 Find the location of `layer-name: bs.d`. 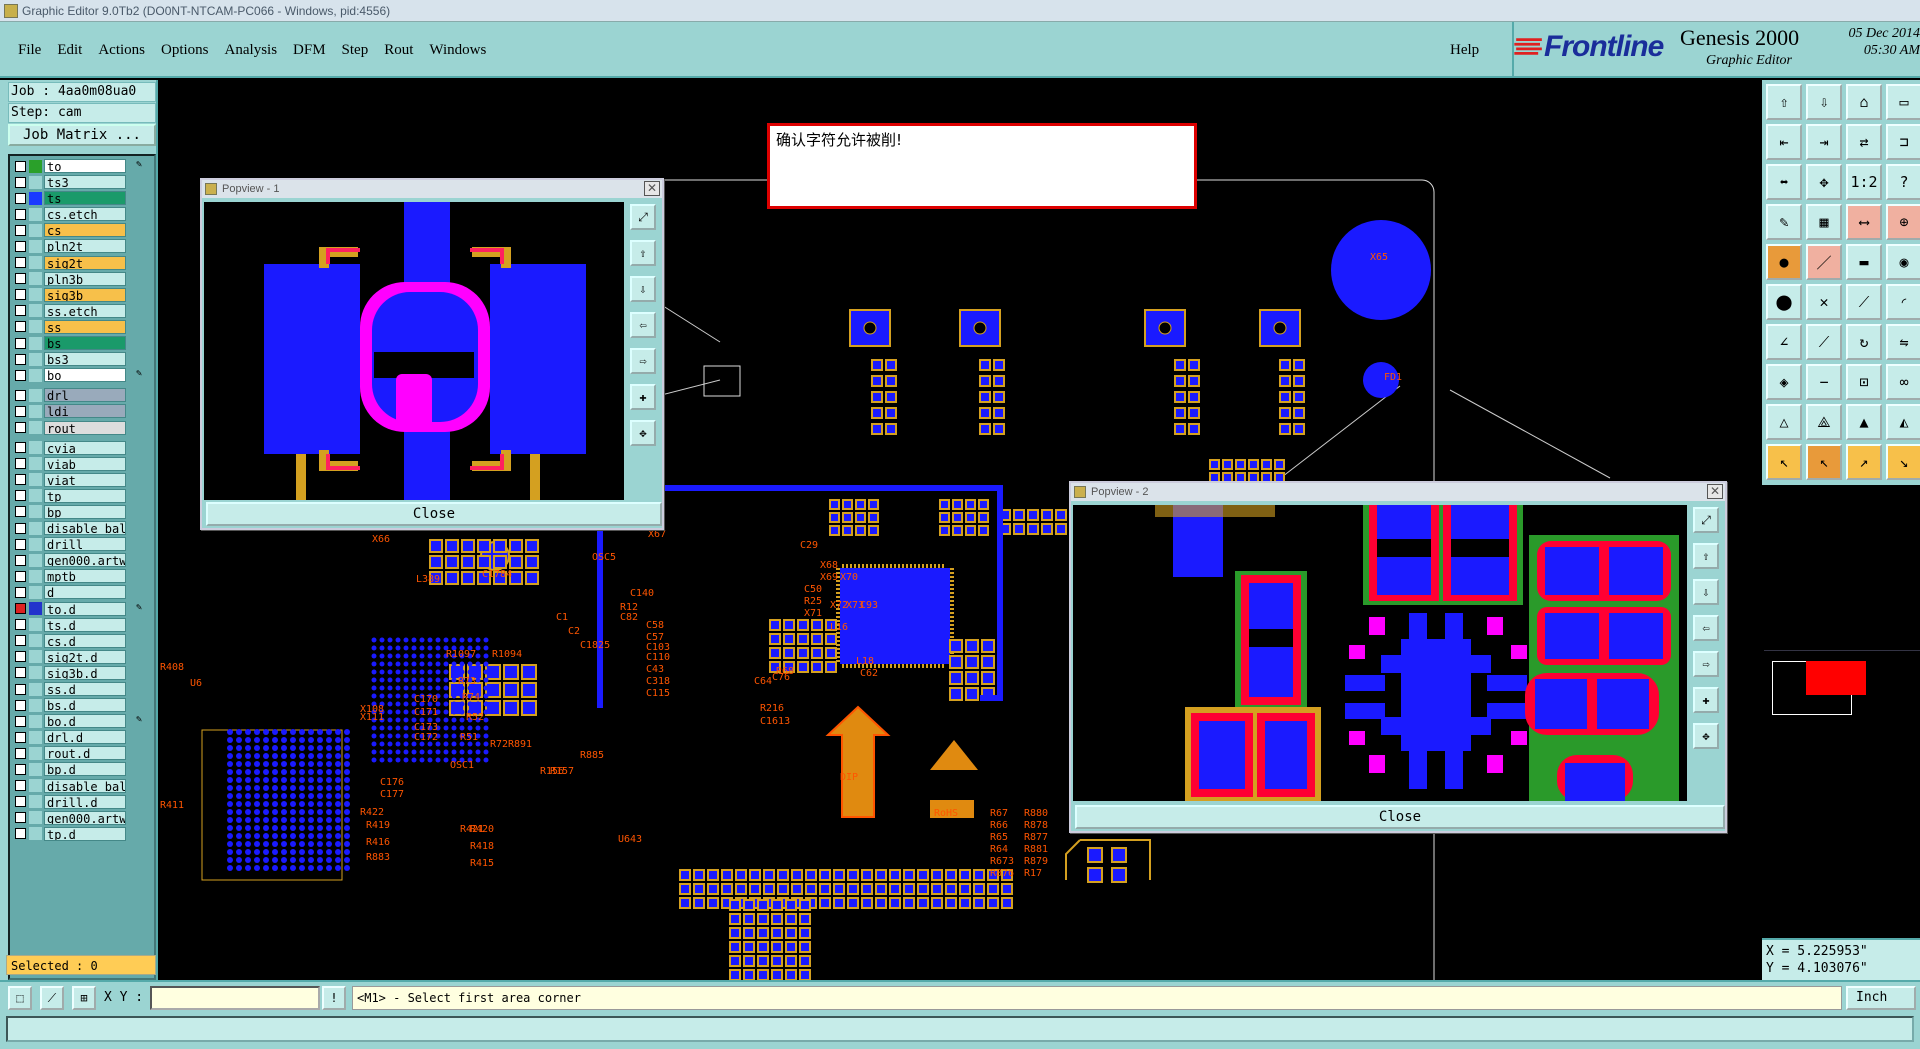

layer-name: bs.d is located at coordinates (85, 705).